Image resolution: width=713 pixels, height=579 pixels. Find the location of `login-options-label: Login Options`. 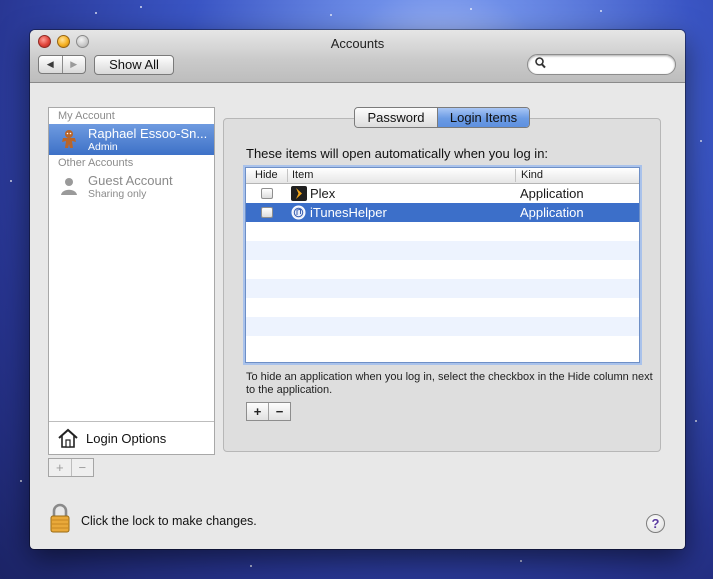

login-options-label: Login Options is located at coordinates (126, 438).